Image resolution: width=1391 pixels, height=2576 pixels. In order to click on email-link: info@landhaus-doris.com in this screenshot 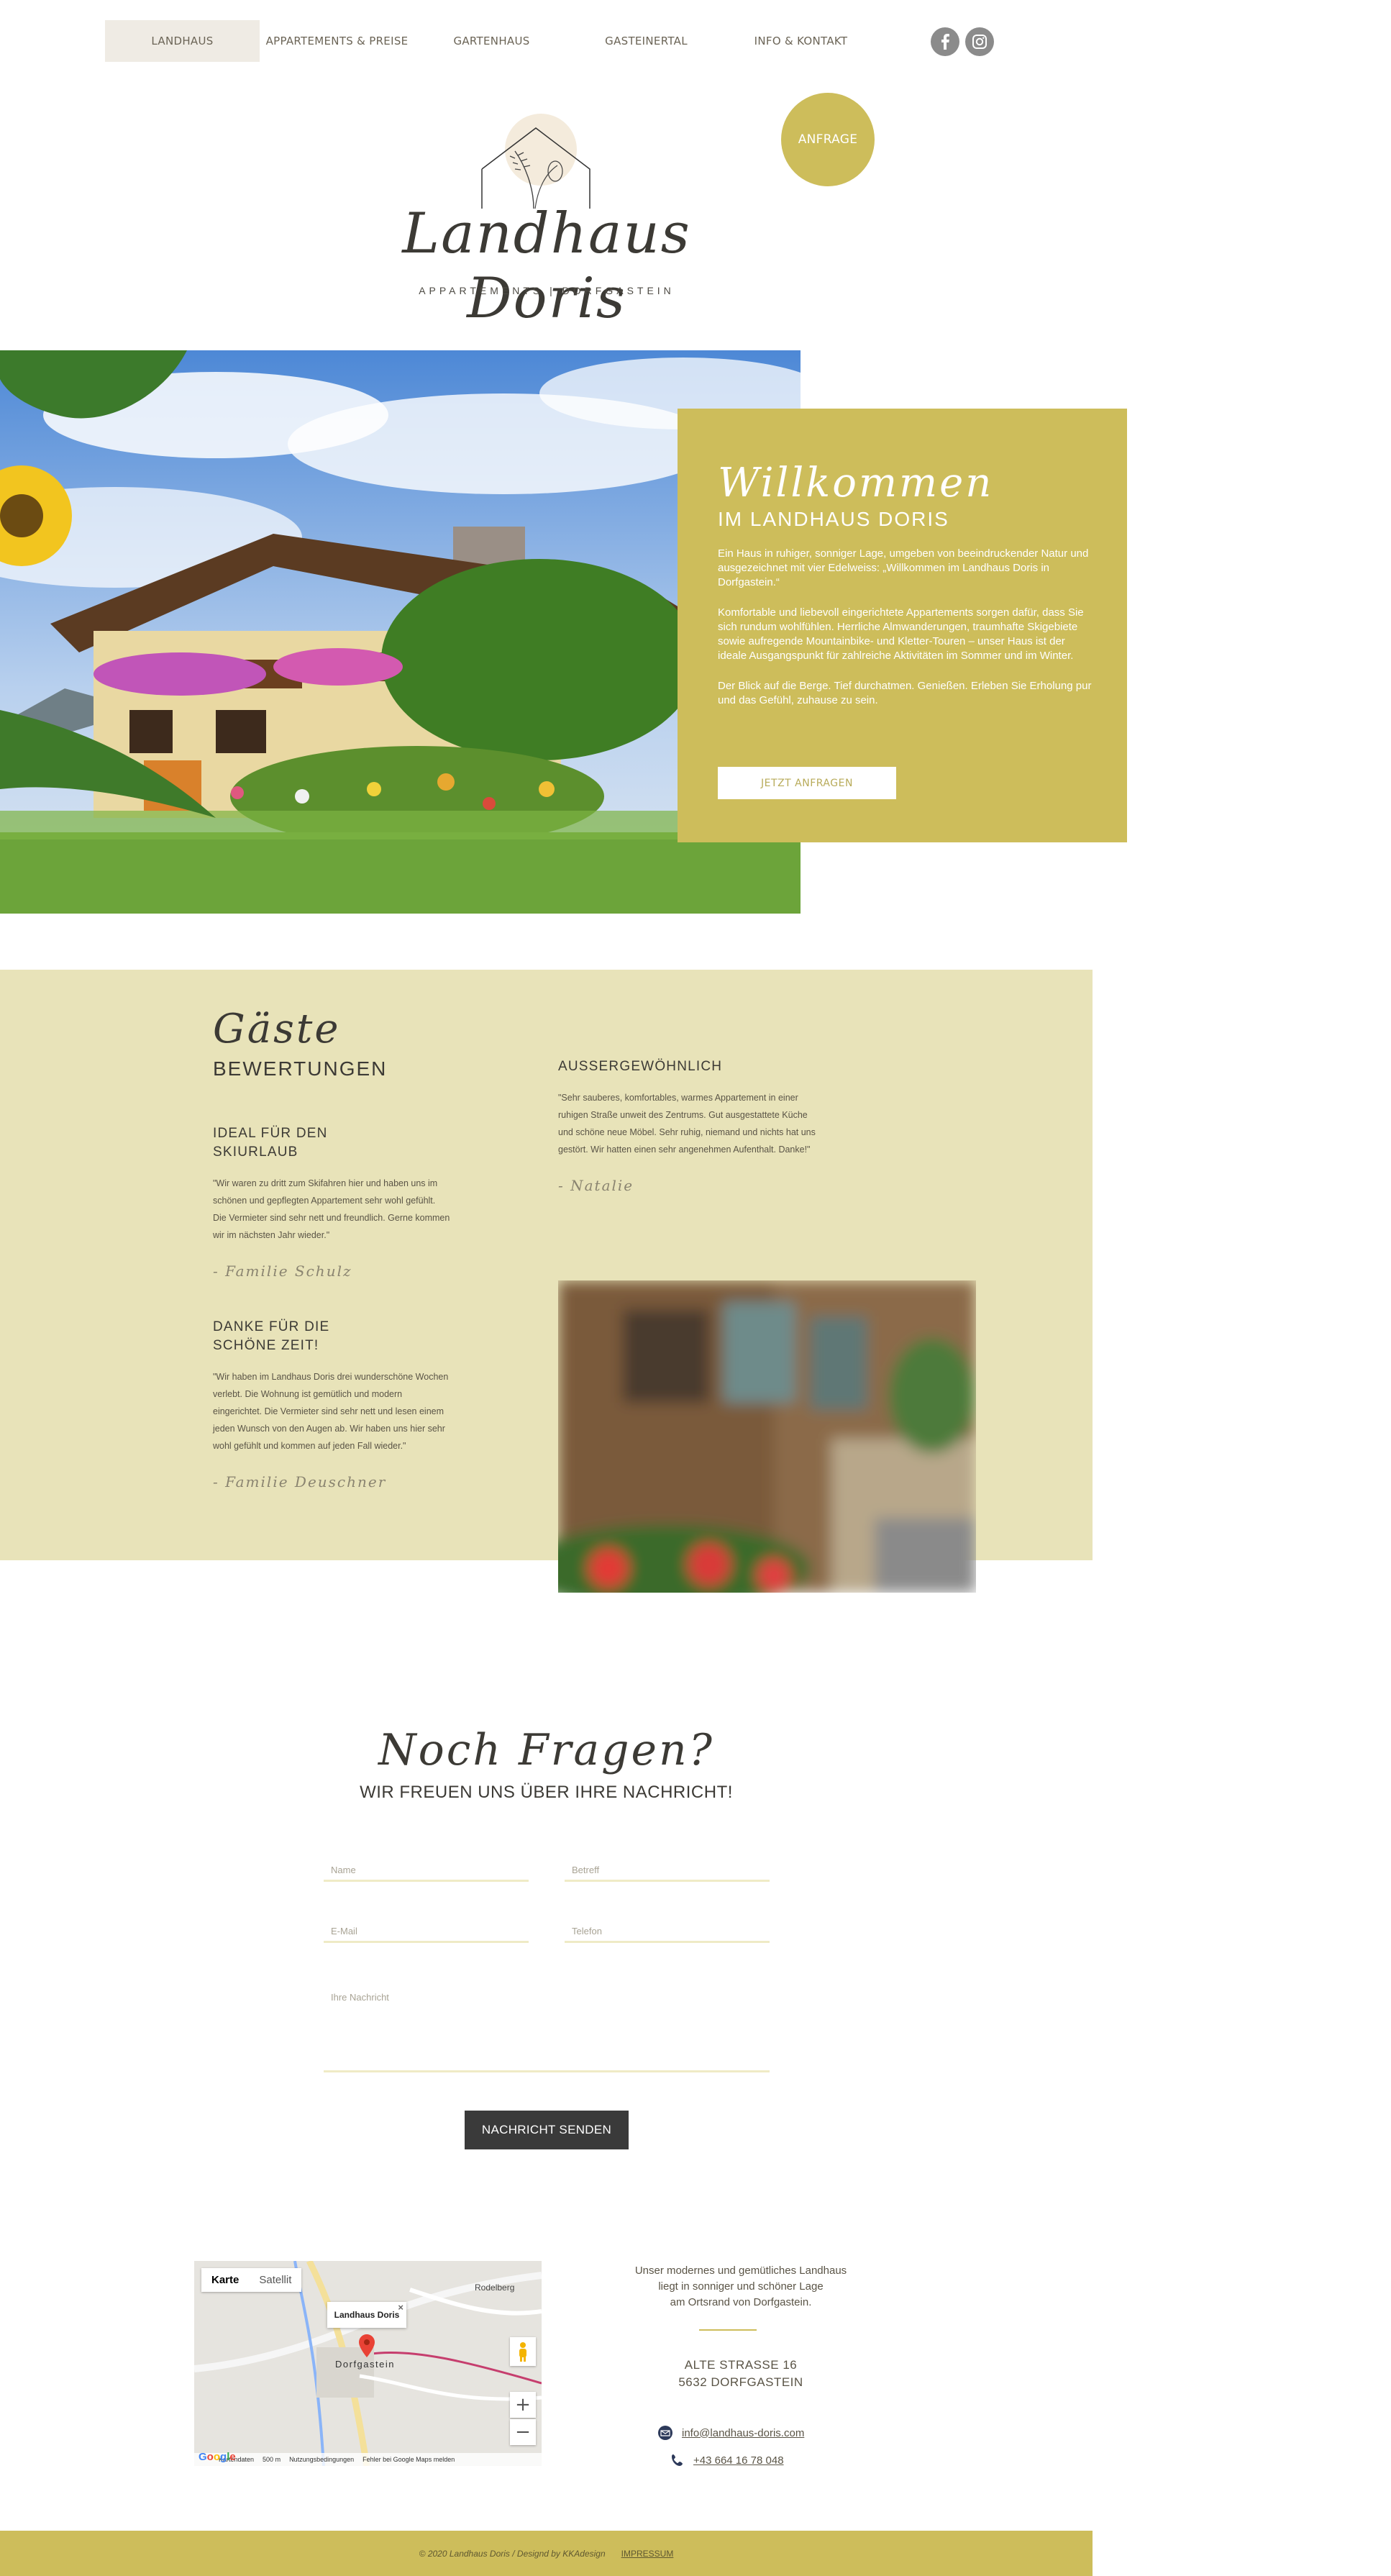, I will do `click(730, 2433)`.